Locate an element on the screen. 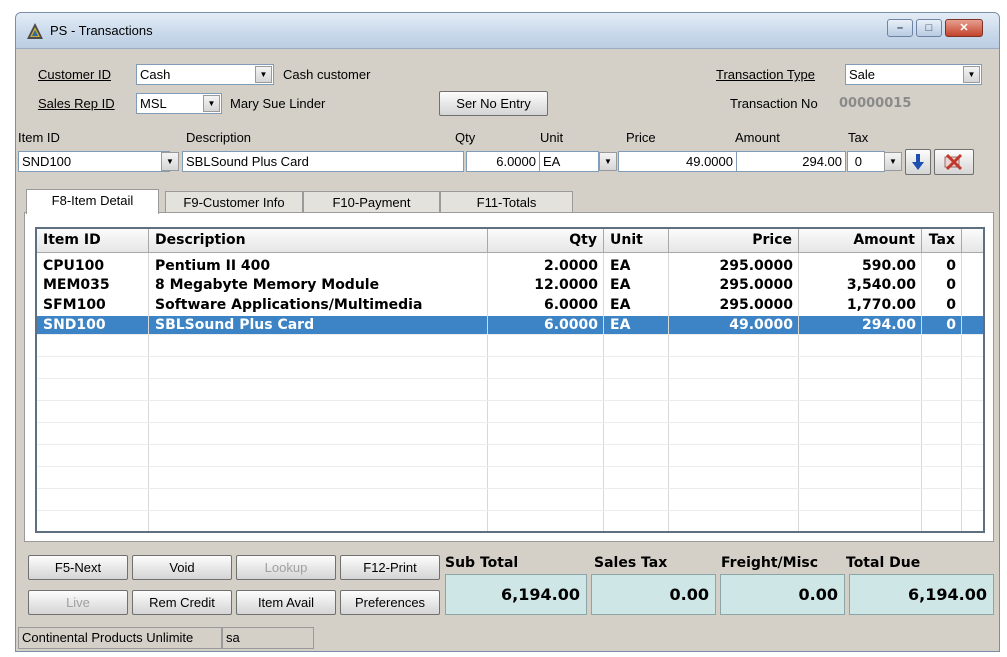 The width and height of the screenshot is (1007, 657). customer-name: Cash customer is located at coordinates (327, 74).